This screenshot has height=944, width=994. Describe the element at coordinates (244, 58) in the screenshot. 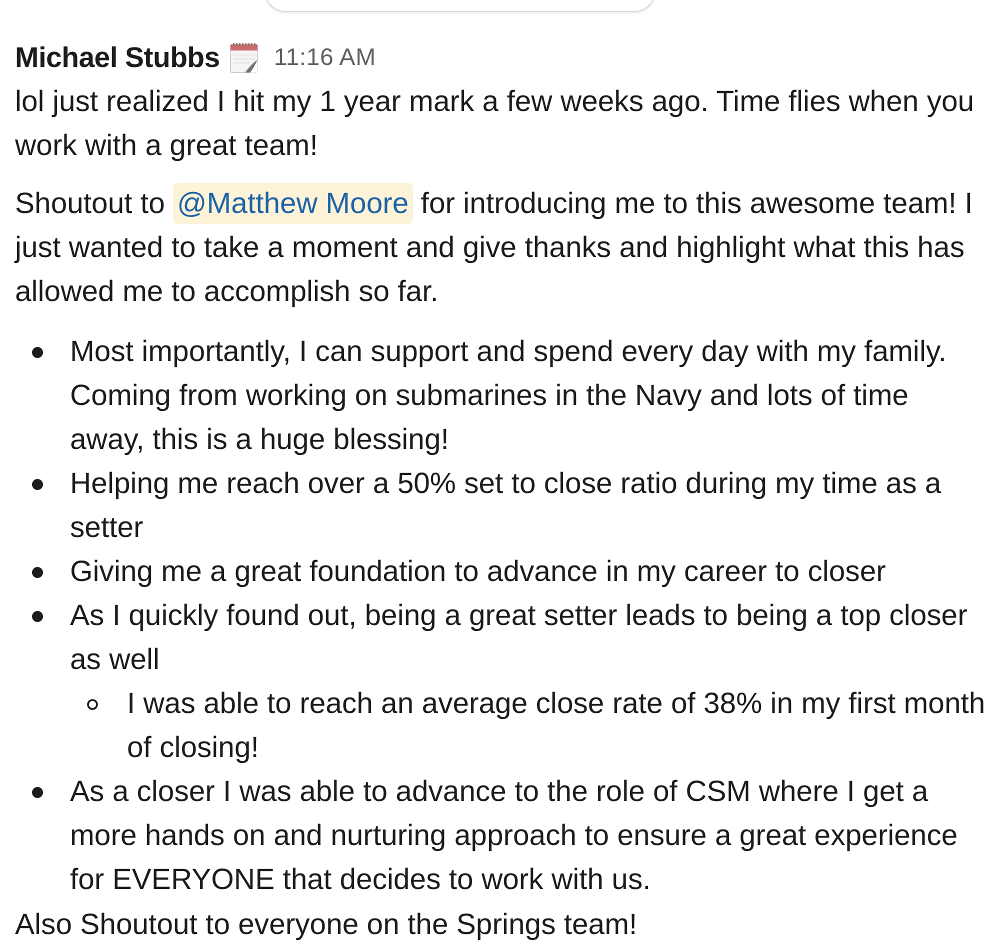

I see `calendar-icon` at that location.